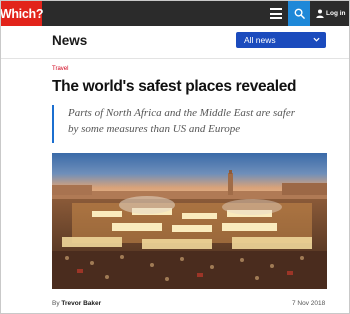  I want to click on news-filter-dropdown: All news, so click(281, 40).